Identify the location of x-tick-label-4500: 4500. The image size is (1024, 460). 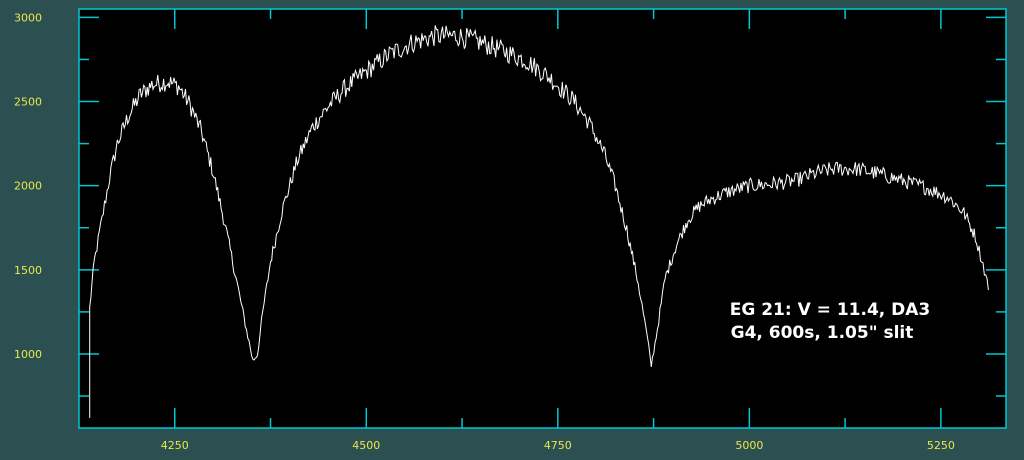
(366, 445).